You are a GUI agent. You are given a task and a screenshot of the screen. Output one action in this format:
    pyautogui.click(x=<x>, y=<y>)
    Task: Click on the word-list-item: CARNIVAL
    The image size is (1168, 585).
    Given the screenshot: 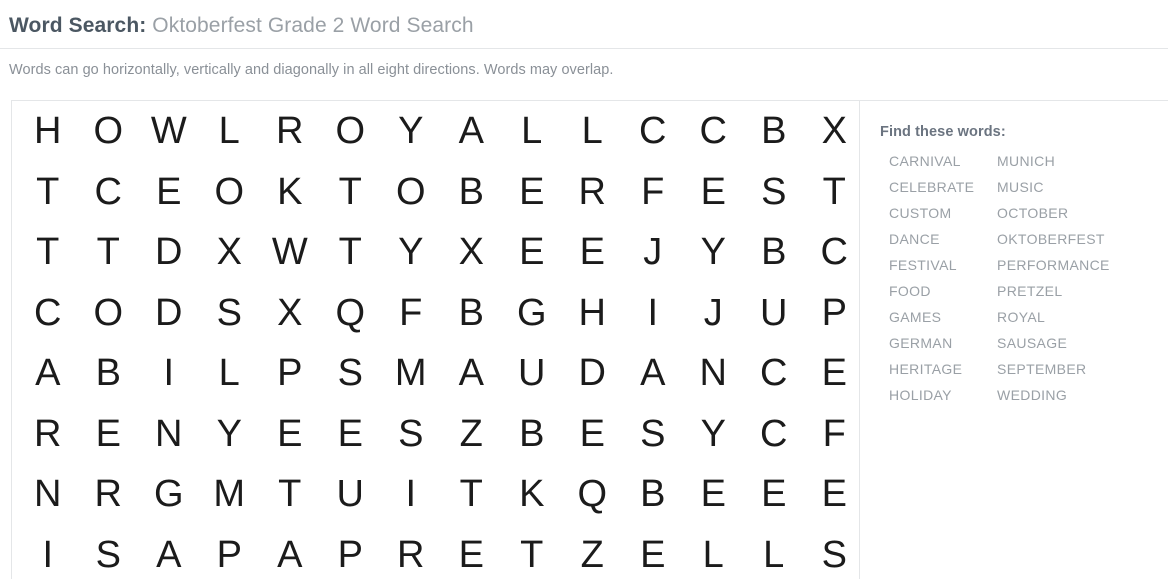 What is the action you would take?
    pyautogui.click(x=938, y=161)
    